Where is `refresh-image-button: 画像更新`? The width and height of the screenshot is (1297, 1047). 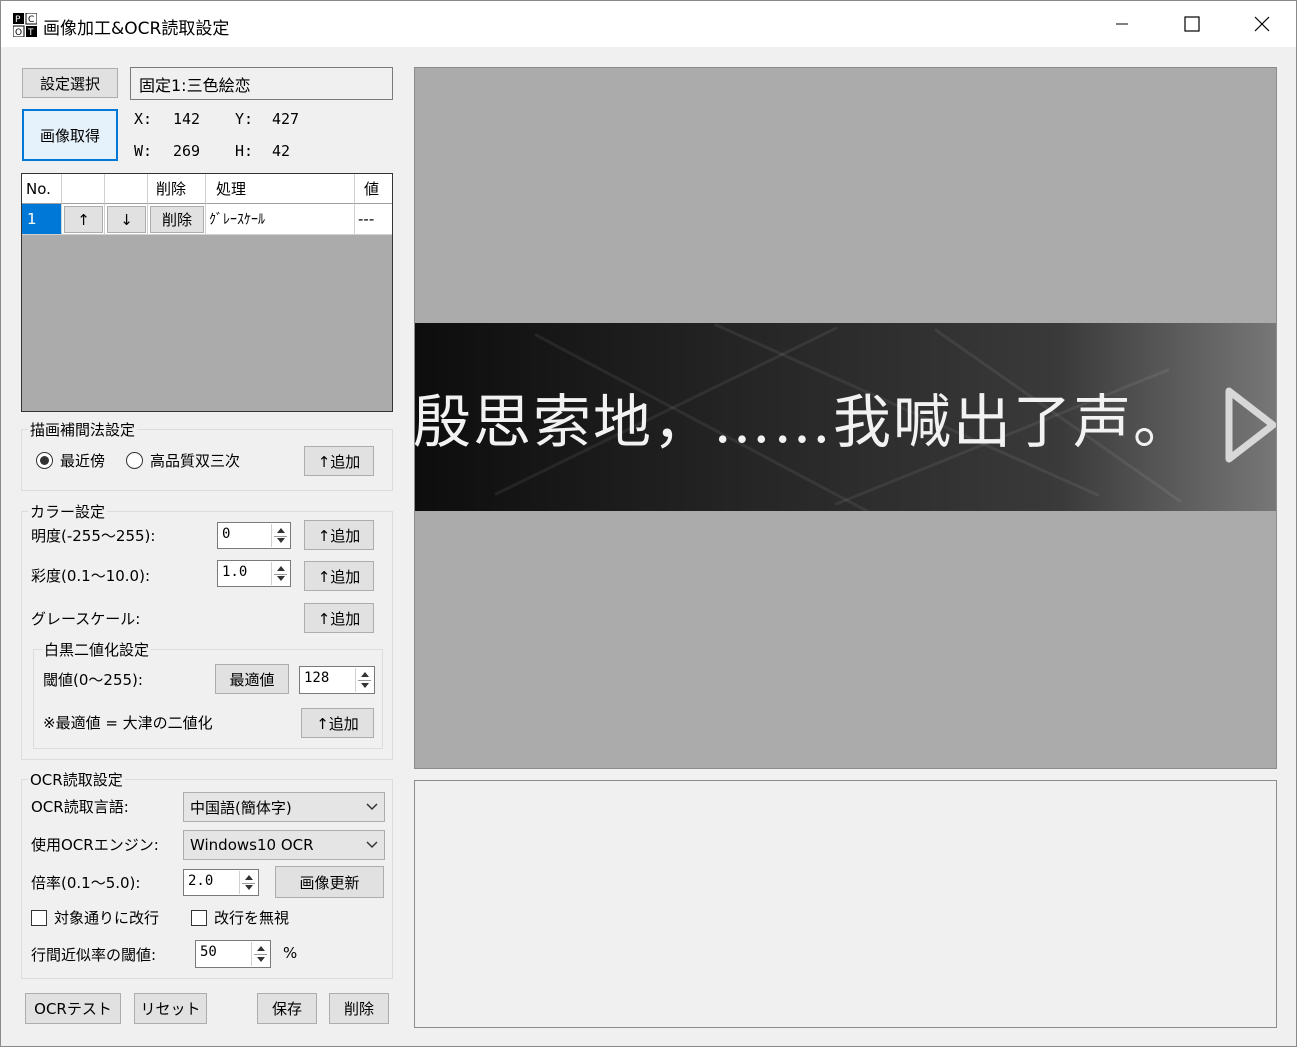
refresh-image-button: 画像更新 is located at coordinates (329, 882).